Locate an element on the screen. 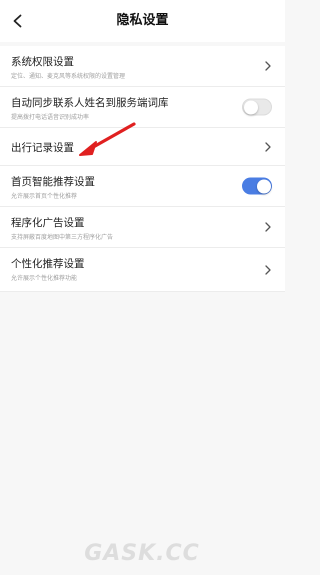 The image size is (320, 575). watermark: GASK.CC is located at coordinates (142, 553).